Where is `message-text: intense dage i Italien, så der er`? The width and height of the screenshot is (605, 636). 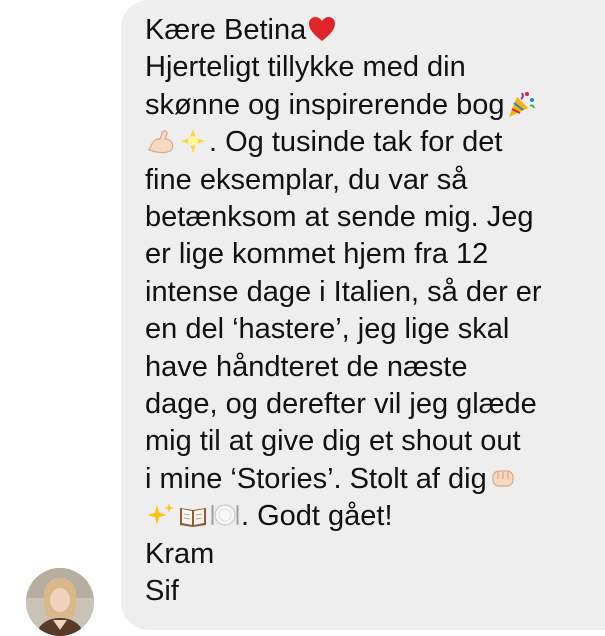 message-text: intense dage i Italien, så der er is located at coordinates (343, 291).